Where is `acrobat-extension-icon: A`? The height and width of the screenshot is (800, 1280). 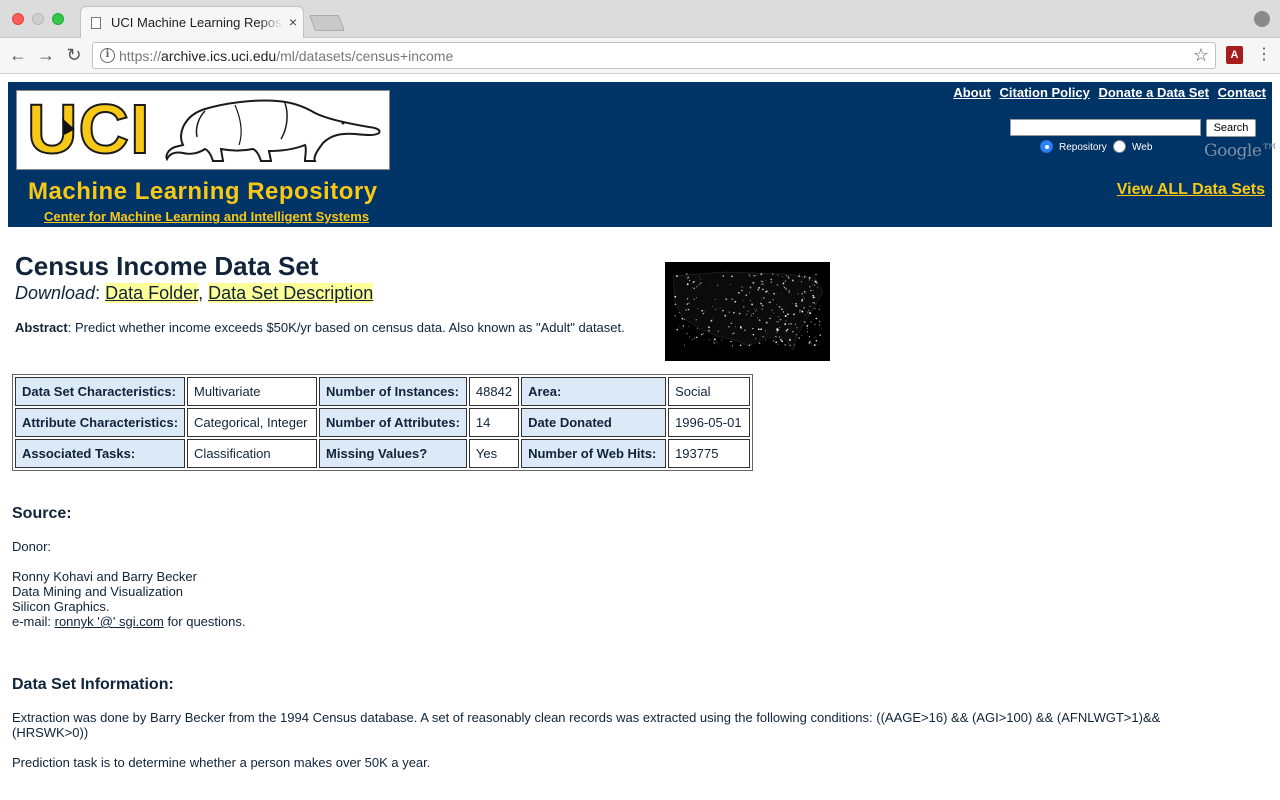 acrobat-extension-icon: A is located at coordinates (1234, 55).